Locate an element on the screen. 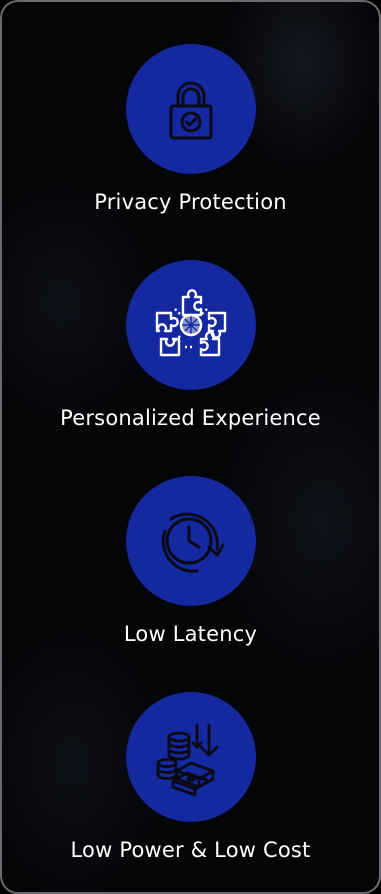  coins-down-arrow-icon is located at coordinates (187, 760).